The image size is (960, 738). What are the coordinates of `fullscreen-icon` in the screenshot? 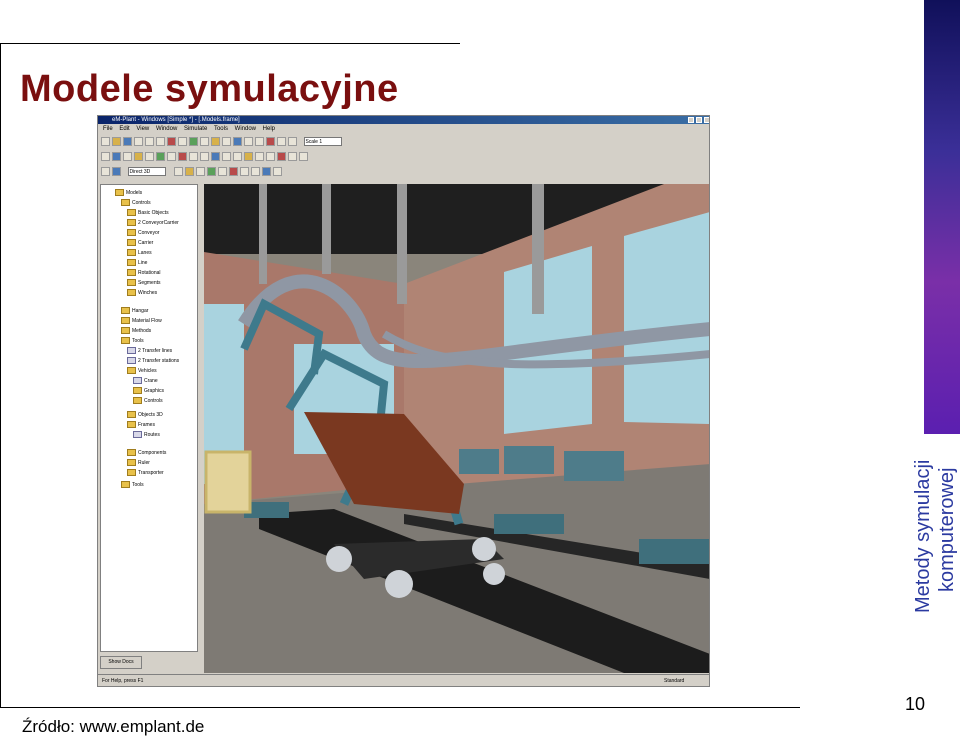 It's located at (193, 156).